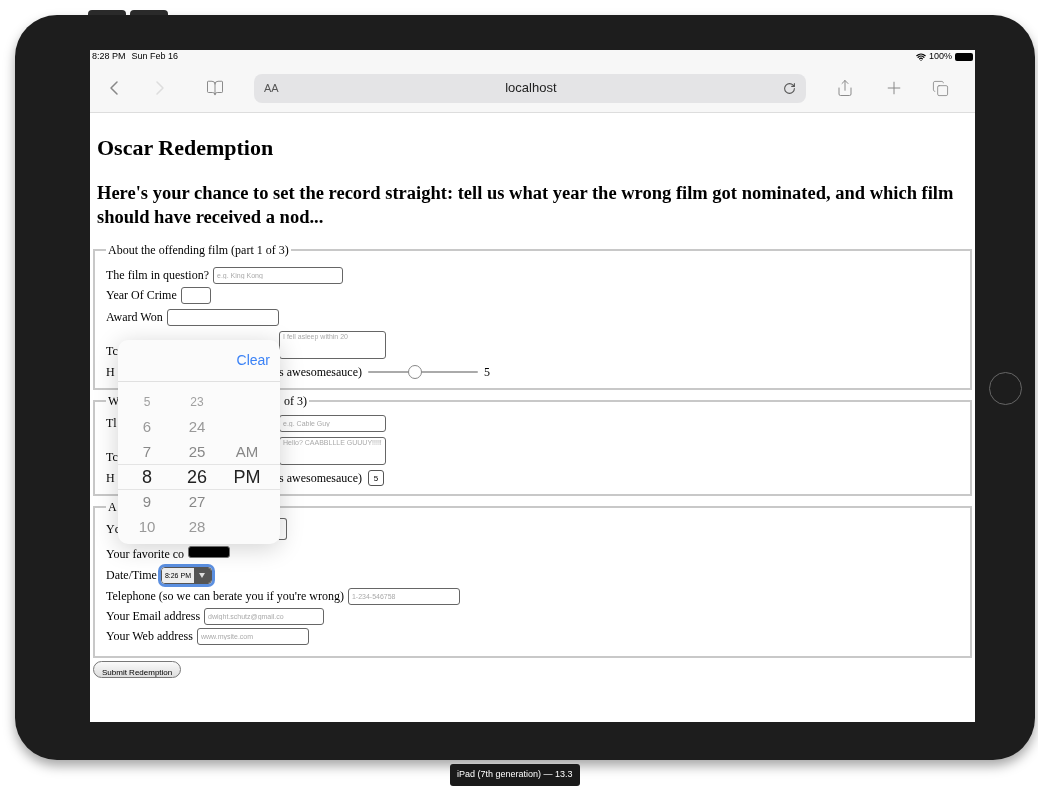 This screenshot has height=791, width=1038. Describe the element at coordinates (185, 148) in the screenshot. I see `page-title: Oscar Redemption` at that location.